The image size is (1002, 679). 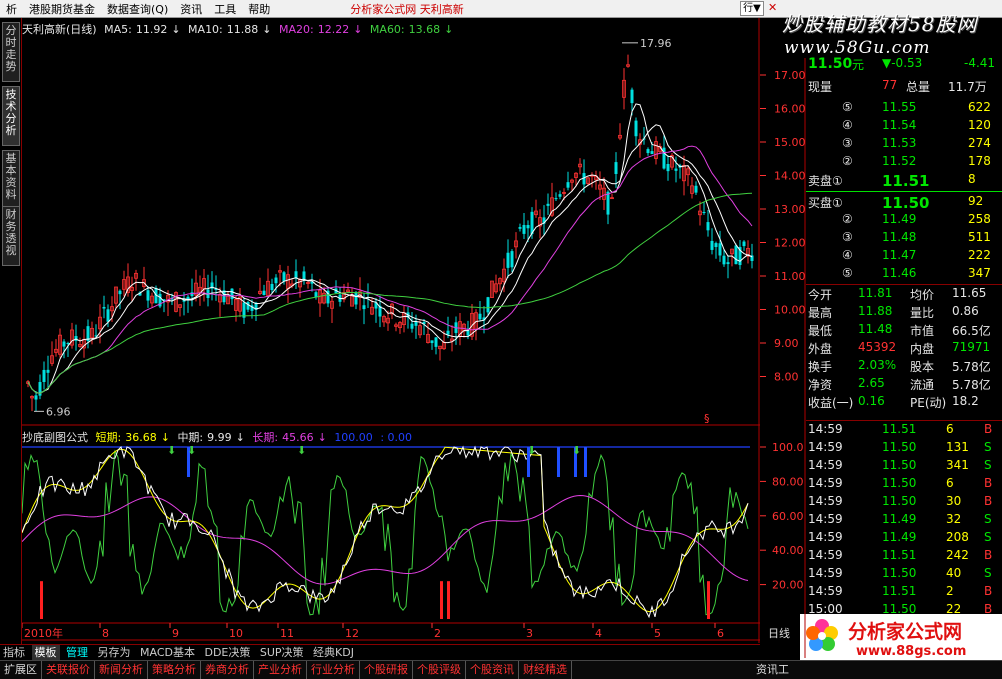 I want to click on status-tab-industry: 行业分析, so click(x=333, y=670).